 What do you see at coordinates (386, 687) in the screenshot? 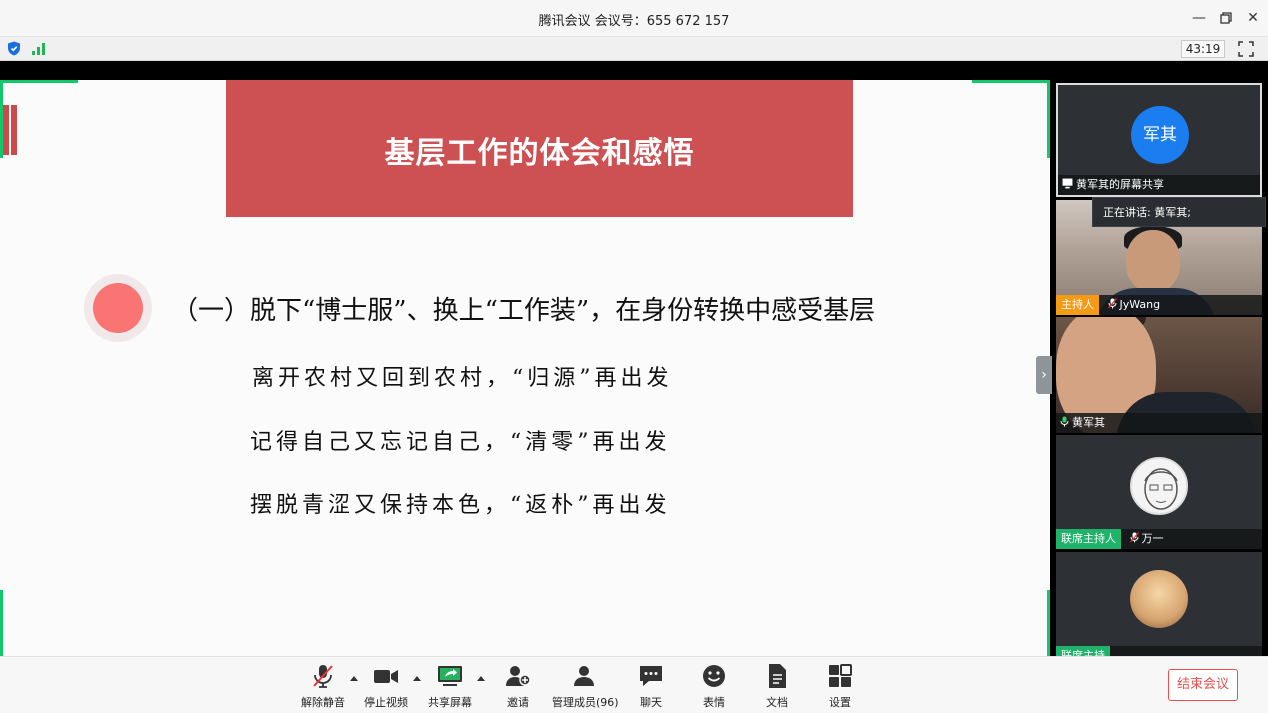
I see `stop-video-button: 停止视频` at bounding box center [386, 687].